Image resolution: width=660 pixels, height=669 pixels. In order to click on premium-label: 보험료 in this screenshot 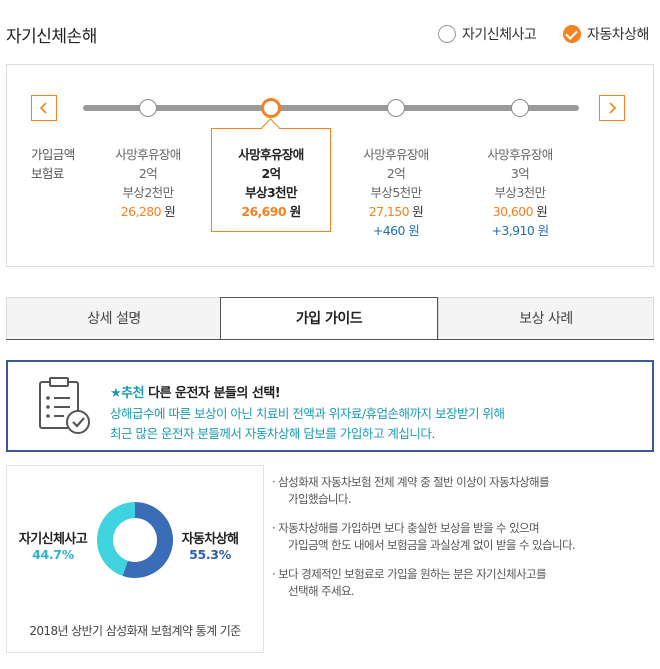, I will do `click(47, 173)`.